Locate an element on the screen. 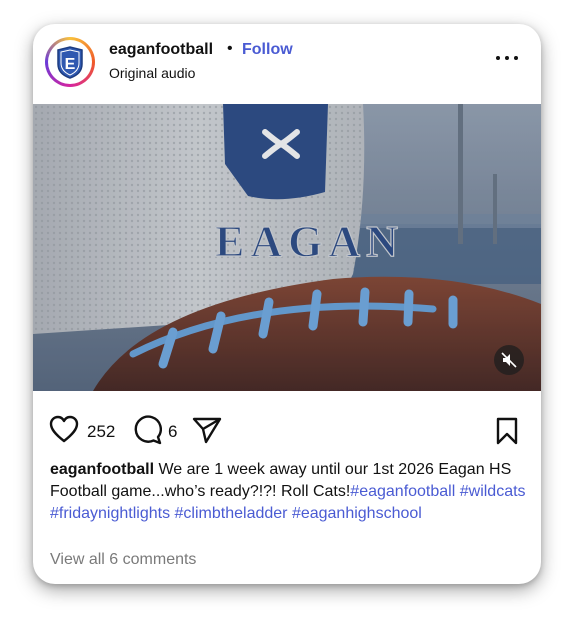 This screenshot has width=574, height=626. avatar: E is located at coordinates (70, 62).